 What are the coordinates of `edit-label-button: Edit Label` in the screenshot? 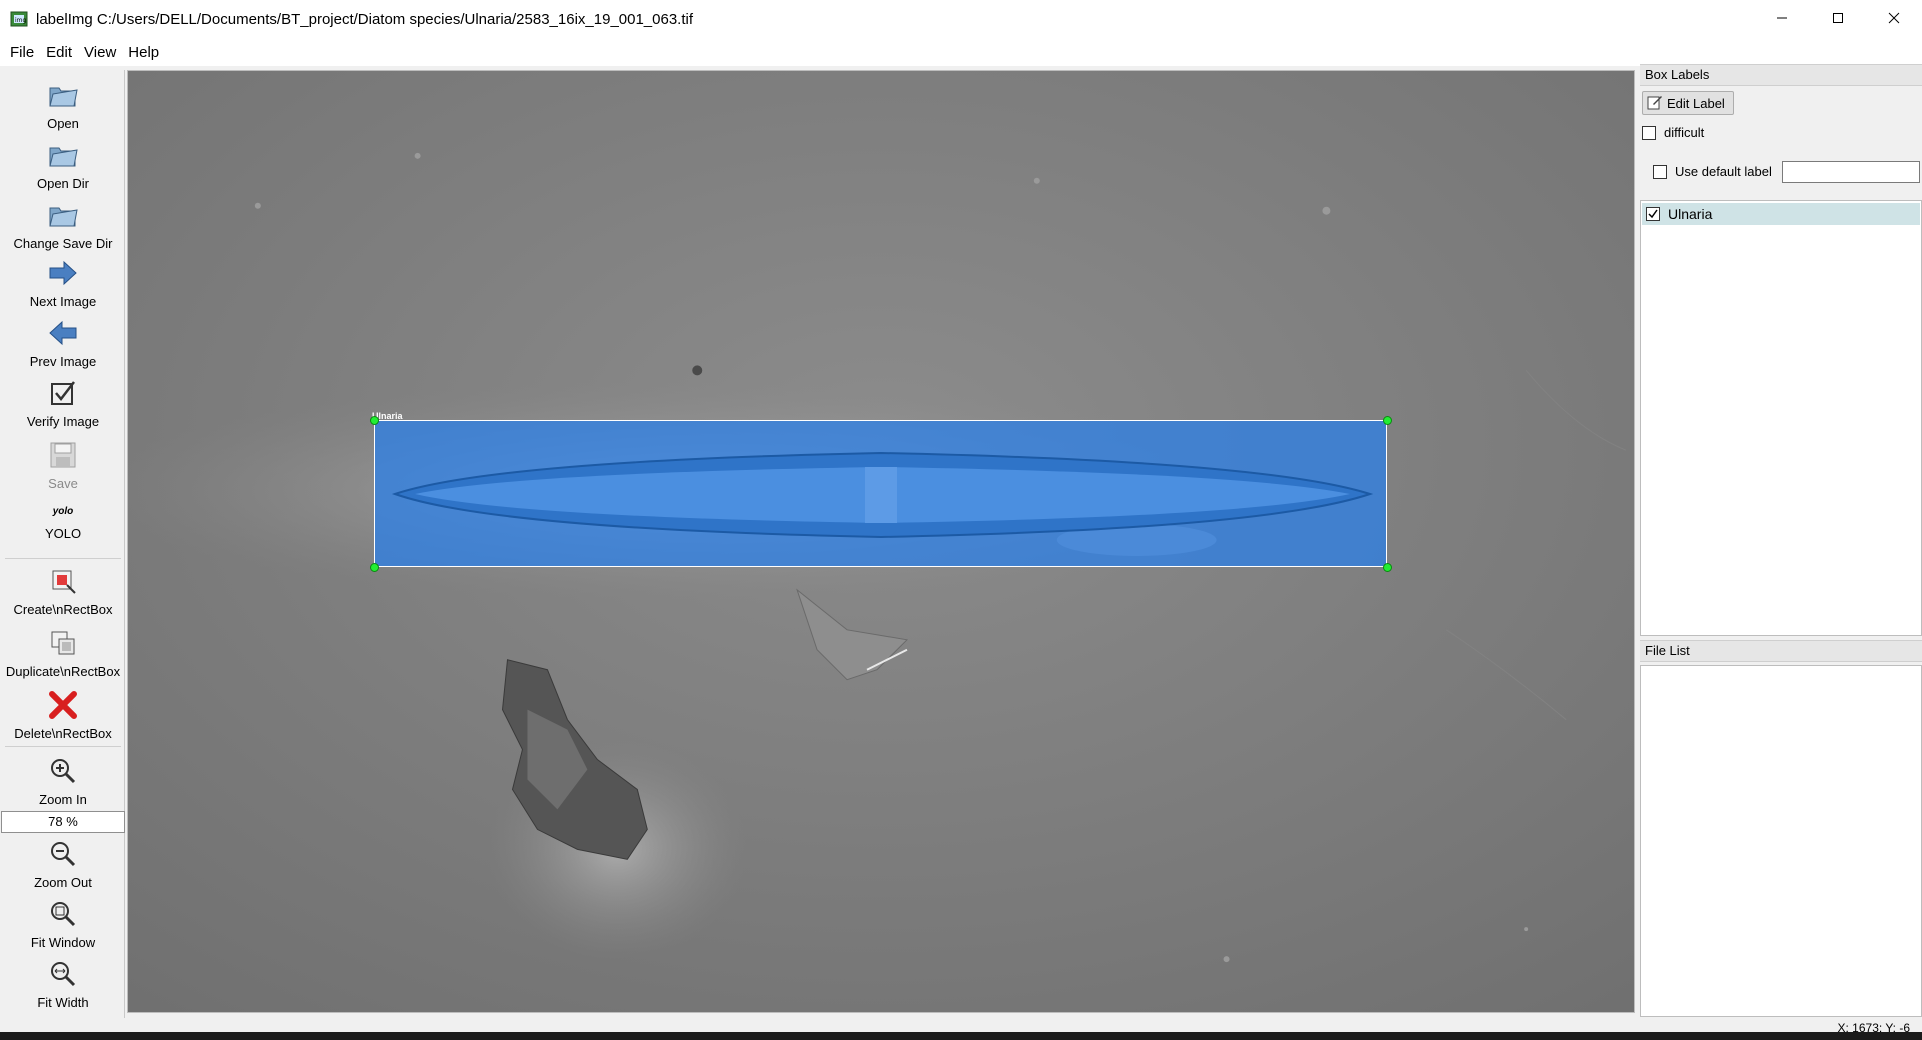 It's located at (1688, 103).